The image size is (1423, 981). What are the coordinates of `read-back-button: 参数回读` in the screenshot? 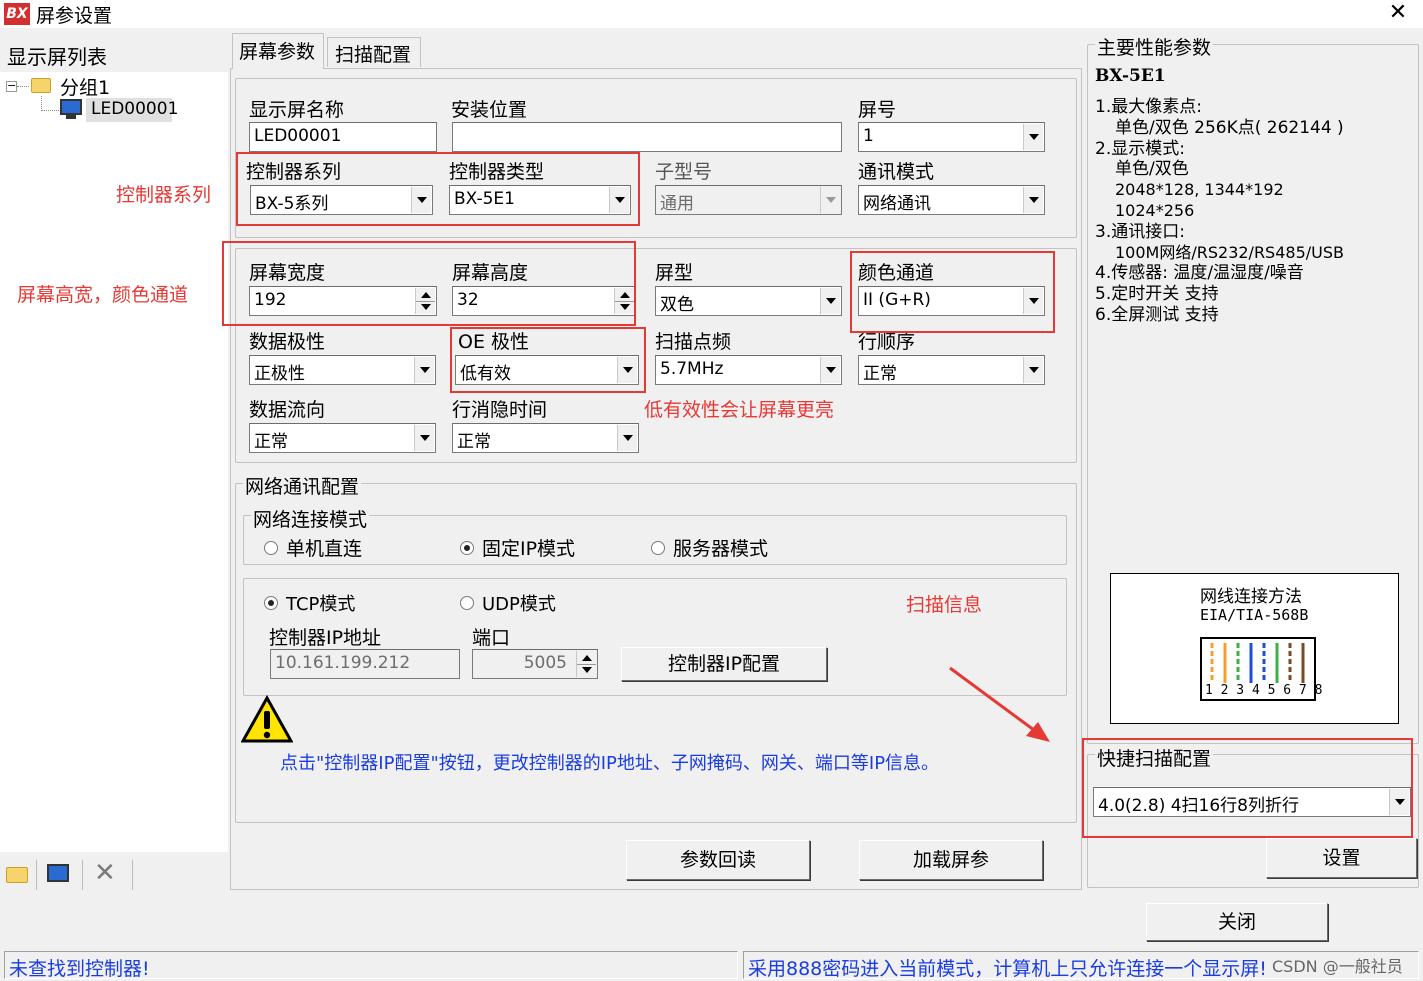 It's located at (718, 860).